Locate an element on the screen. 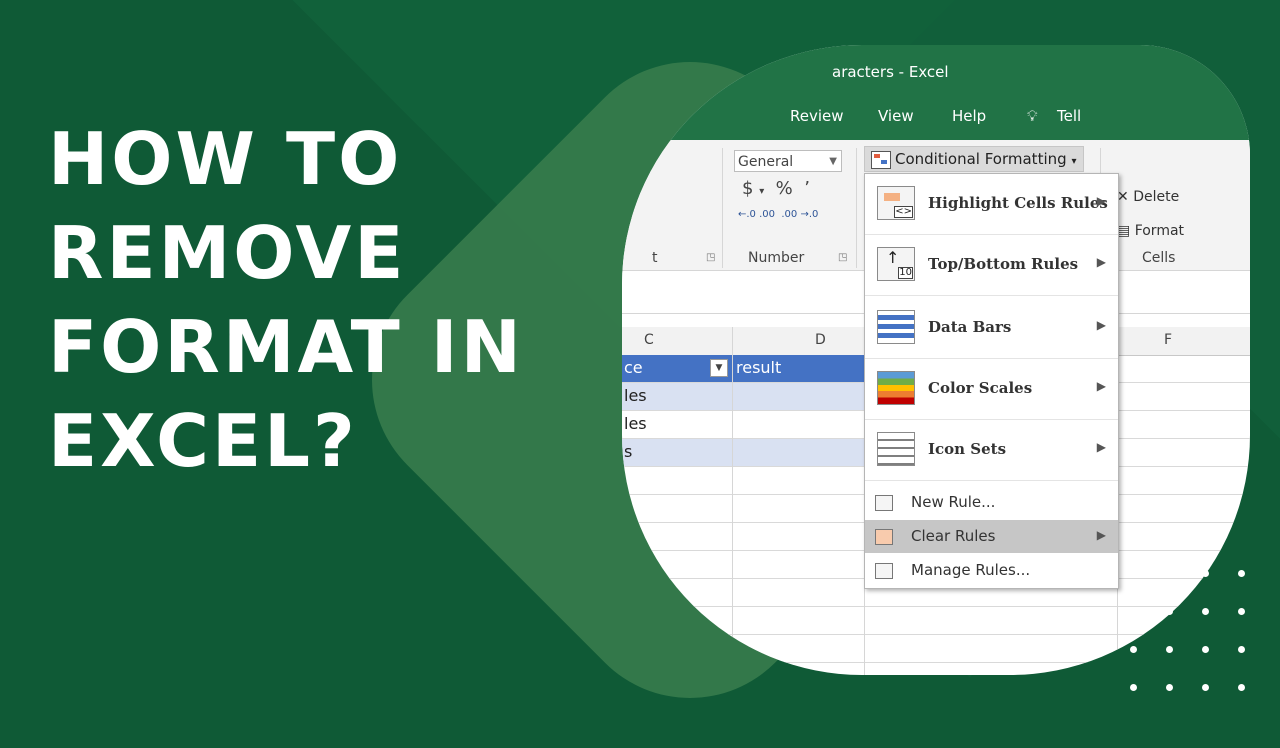 The image size is (1280, 748). currency-chevron-icon: ▾ is located at coordinates (761, 191).